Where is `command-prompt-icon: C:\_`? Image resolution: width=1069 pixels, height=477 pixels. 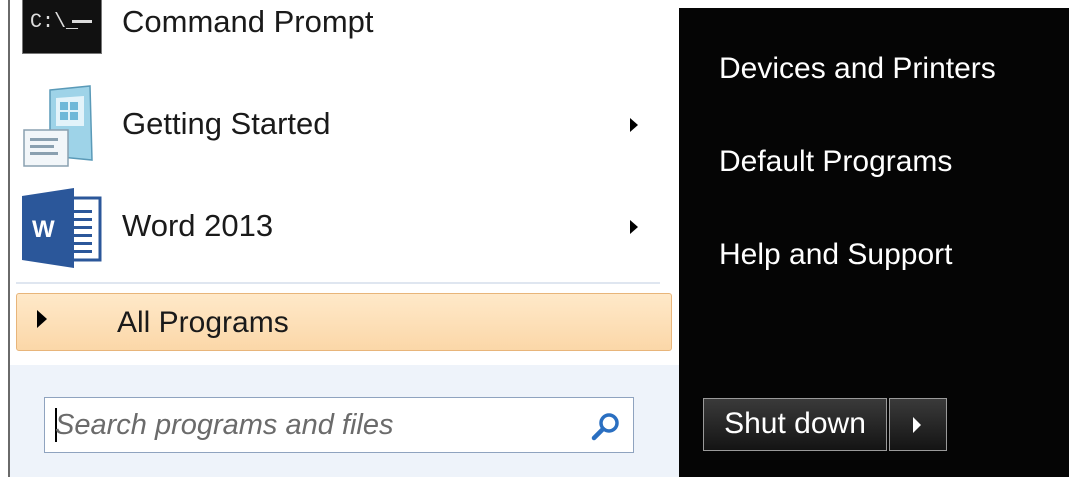
command-prompt-icon: C:\_ is located at coordinates (62, 27).